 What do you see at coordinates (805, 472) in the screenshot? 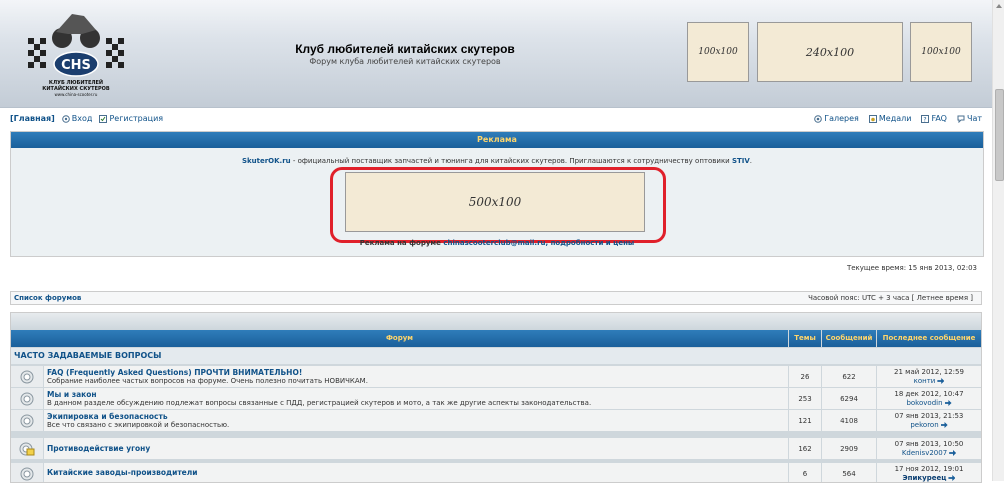
I see `forum-topics-count: 6` at bounding box center [805, 472].